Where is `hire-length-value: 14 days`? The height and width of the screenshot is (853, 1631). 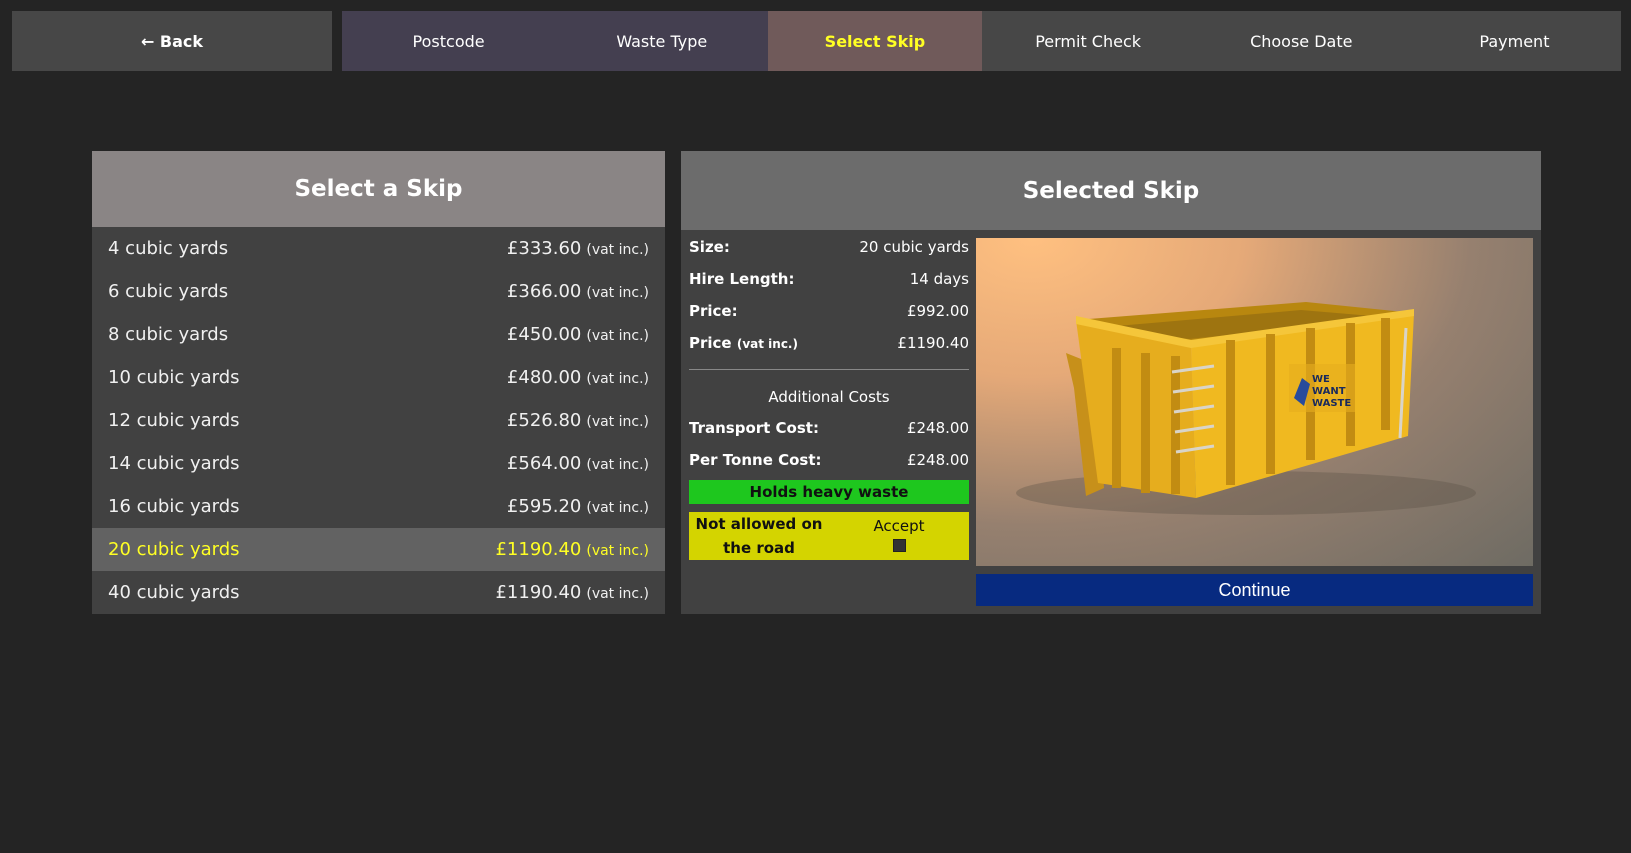
hire-length-value: 14 days is located at coordinates (939, 279).